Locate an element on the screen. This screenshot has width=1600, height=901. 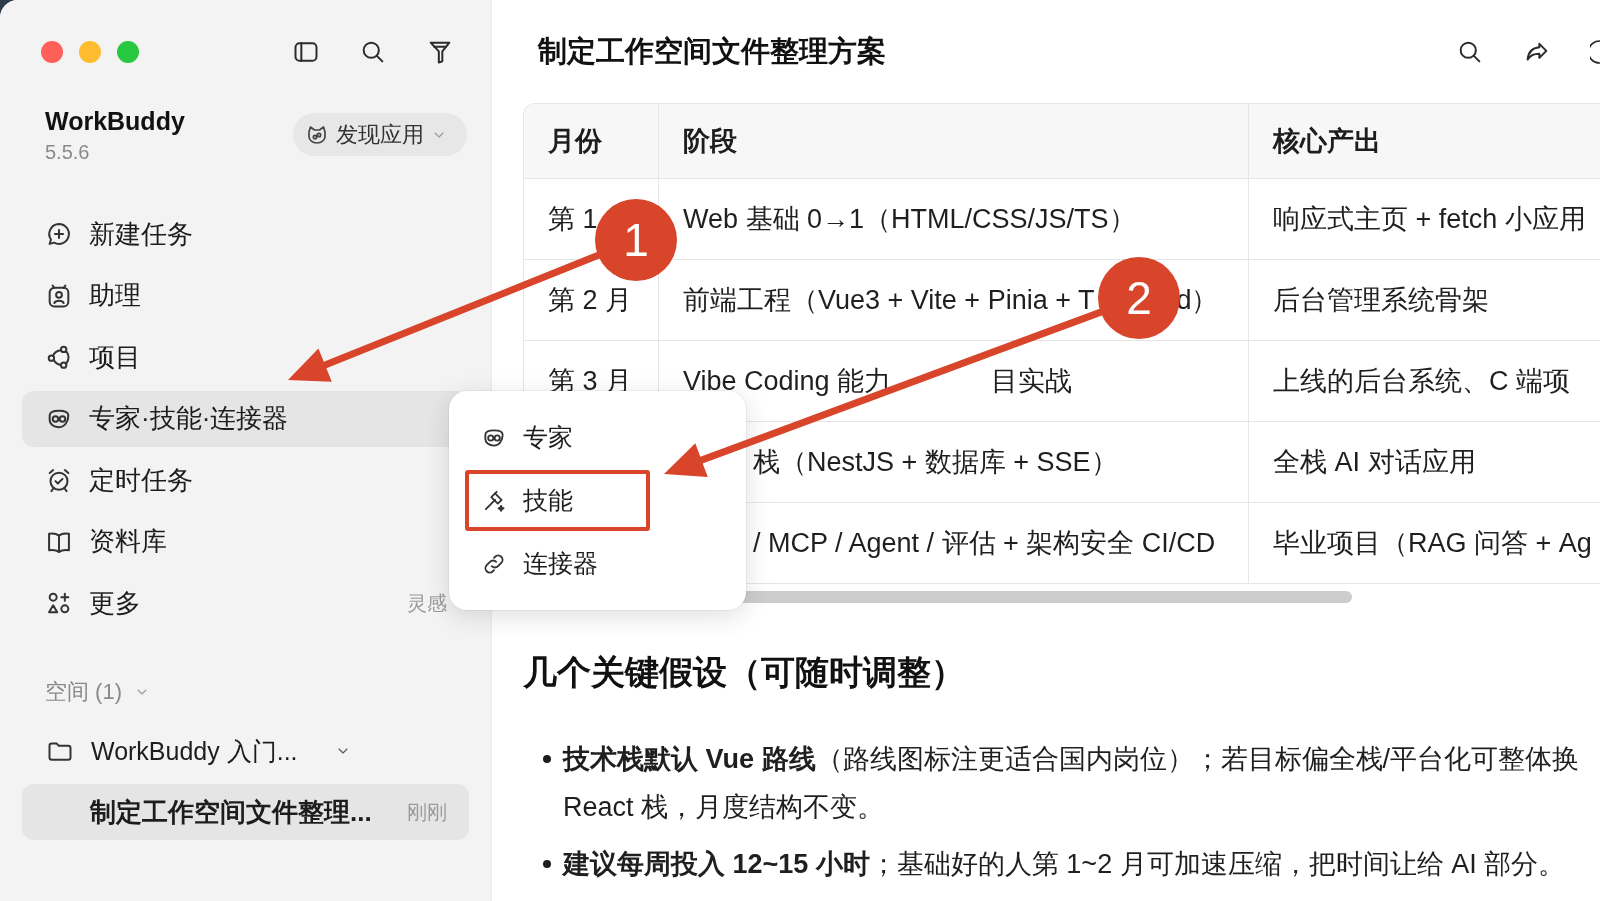
table-cell-text: 上线的后台系统、C 端项 is located at coordinates (1421, 381).